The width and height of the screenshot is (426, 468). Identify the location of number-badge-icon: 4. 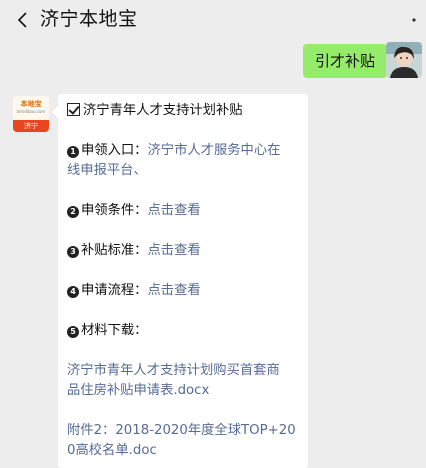
(73, 292).